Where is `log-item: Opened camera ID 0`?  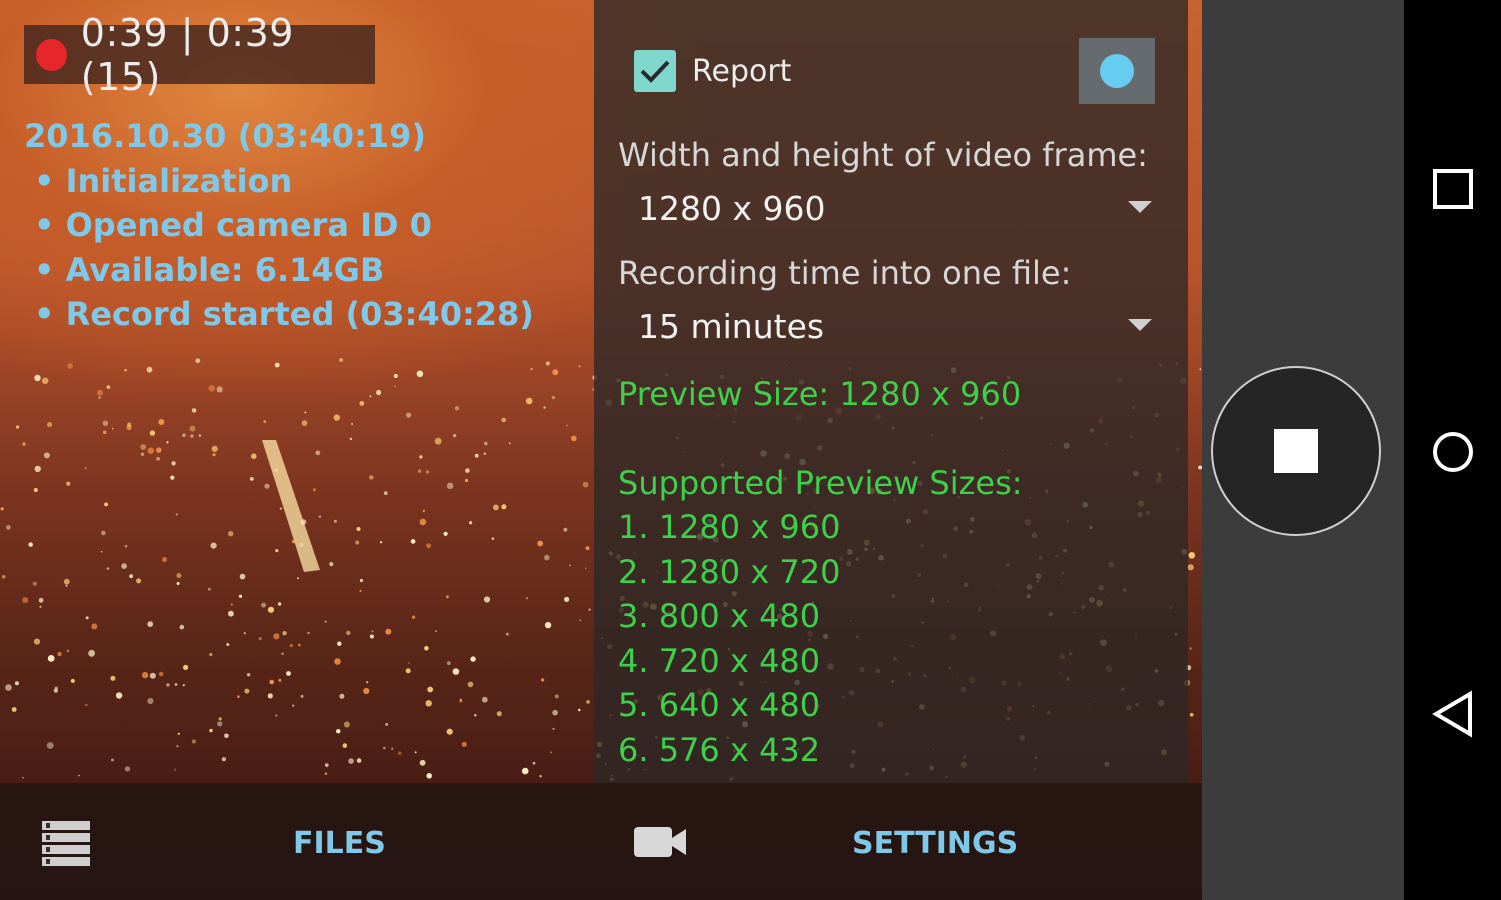
log-item: Opened camera ID 0 is located at coordinates (279, 225).